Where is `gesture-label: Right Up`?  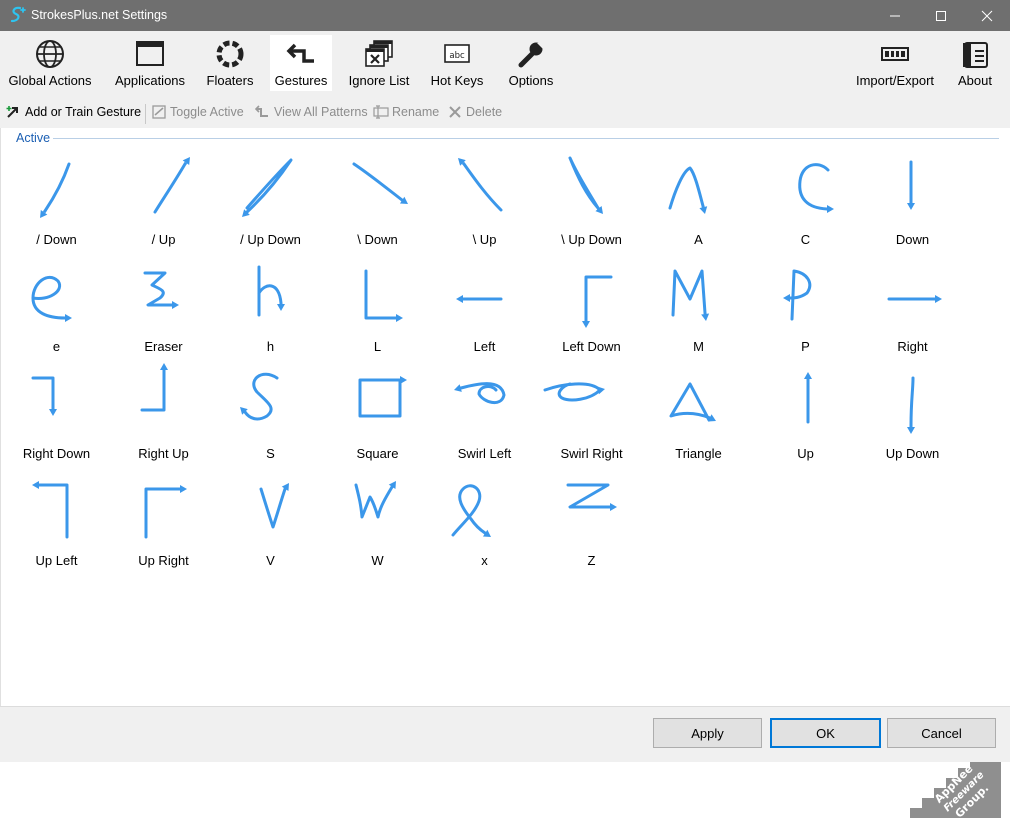 gesture-label: Right Up is located at coordinates (163, 453).